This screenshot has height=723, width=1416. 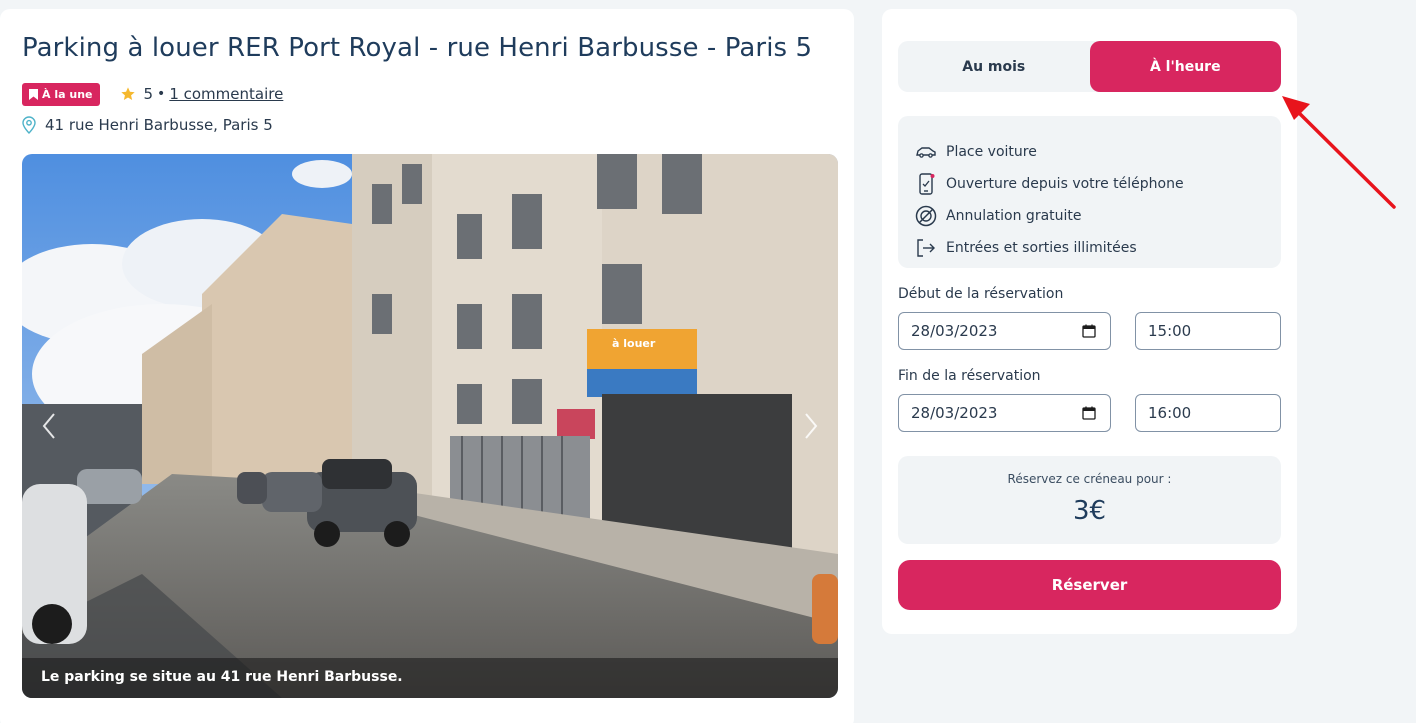 What do you see at coordinates (127, 93) in the screenshot?
I see `star-icon` at bounding box center [127, 93].